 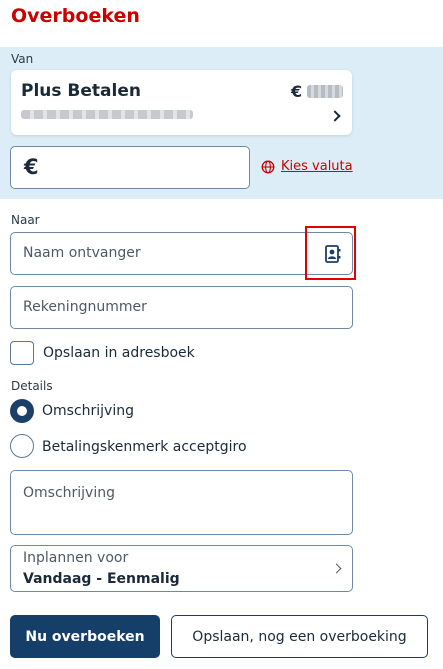 I want to click on recipient-name-input: Naam ontvanger, so click(x=162, y=253).